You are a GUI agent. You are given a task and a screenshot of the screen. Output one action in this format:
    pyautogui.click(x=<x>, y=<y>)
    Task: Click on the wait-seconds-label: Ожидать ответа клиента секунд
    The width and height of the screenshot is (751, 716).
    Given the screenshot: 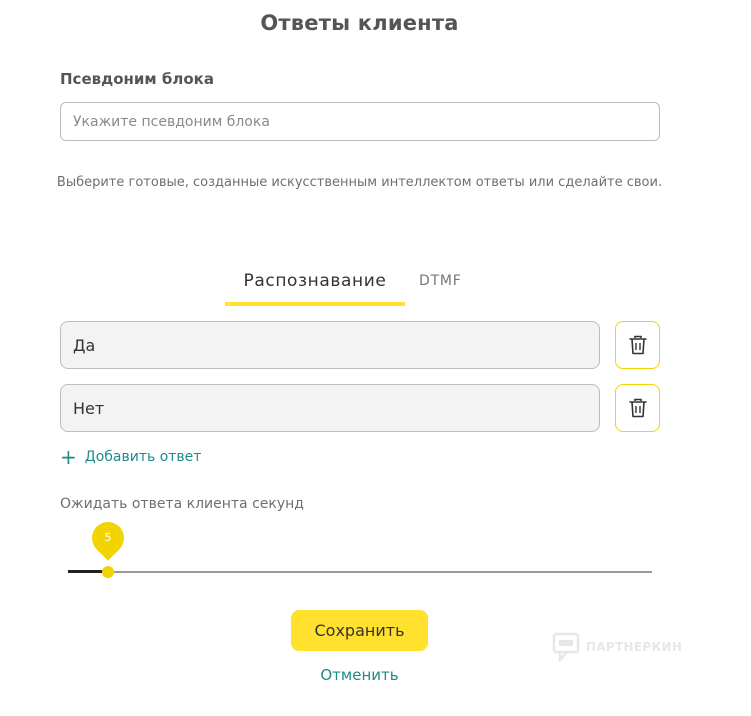 What is the action you would take?
    pyautogui.click(x=182, y=504)
    